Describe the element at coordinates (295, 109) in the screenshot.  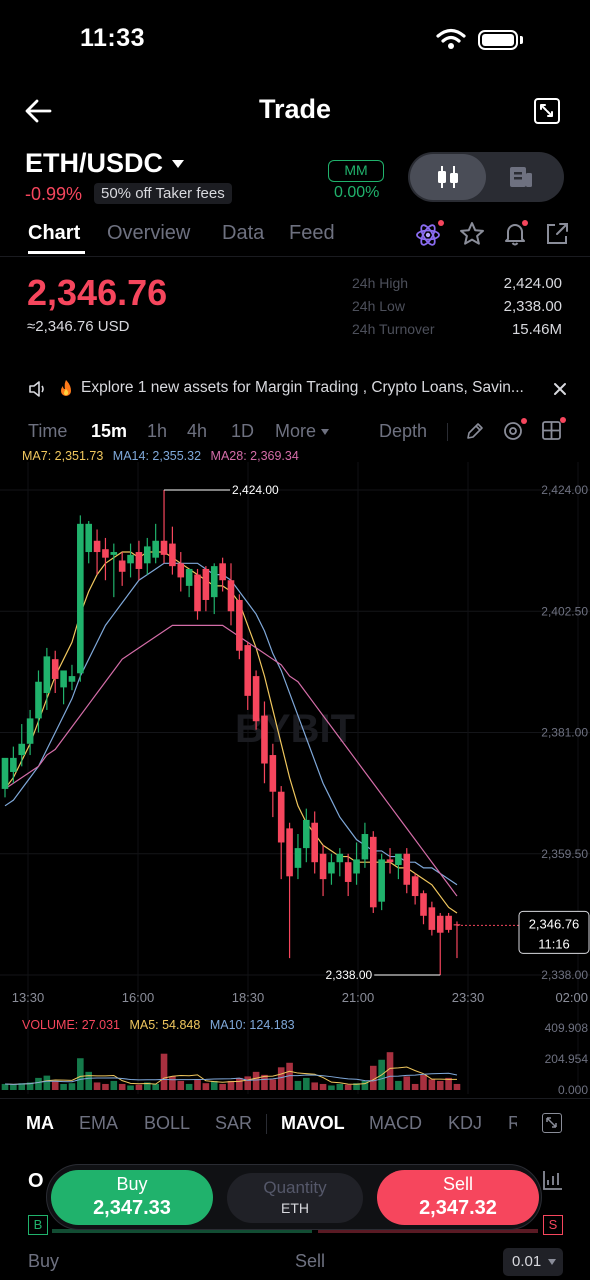
I see `page-title: Trade` at that location.